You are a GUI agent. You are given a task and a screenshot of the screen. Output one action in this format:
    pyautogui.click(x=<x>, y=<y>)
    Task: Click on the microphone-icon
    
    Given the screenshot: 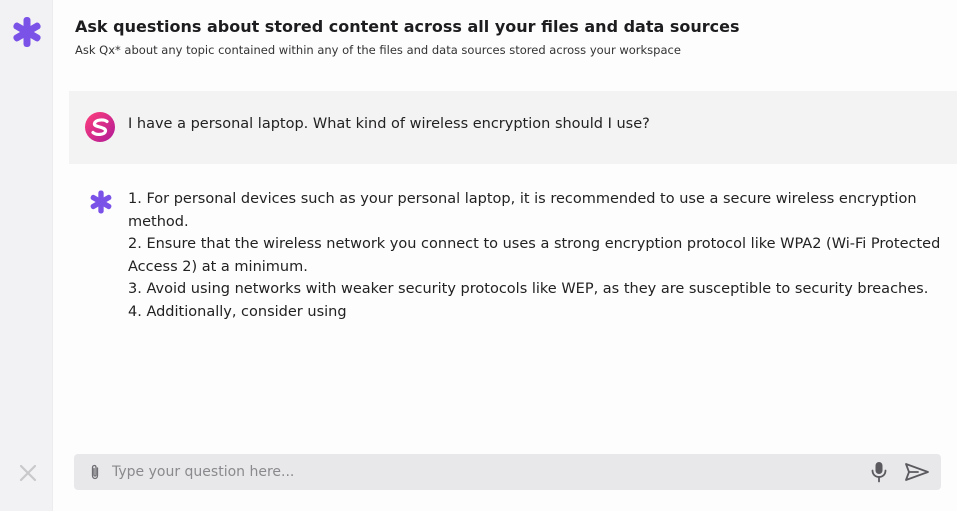 What is the action you would take?
    pyautogui.click(x=879, y=472)
    